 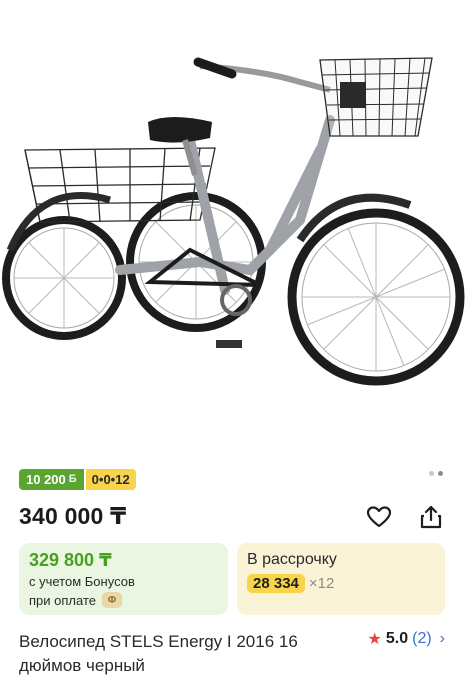 I want to click on installment-card: В рассрочку 28 334 ×12, so click(x=341, y=579).